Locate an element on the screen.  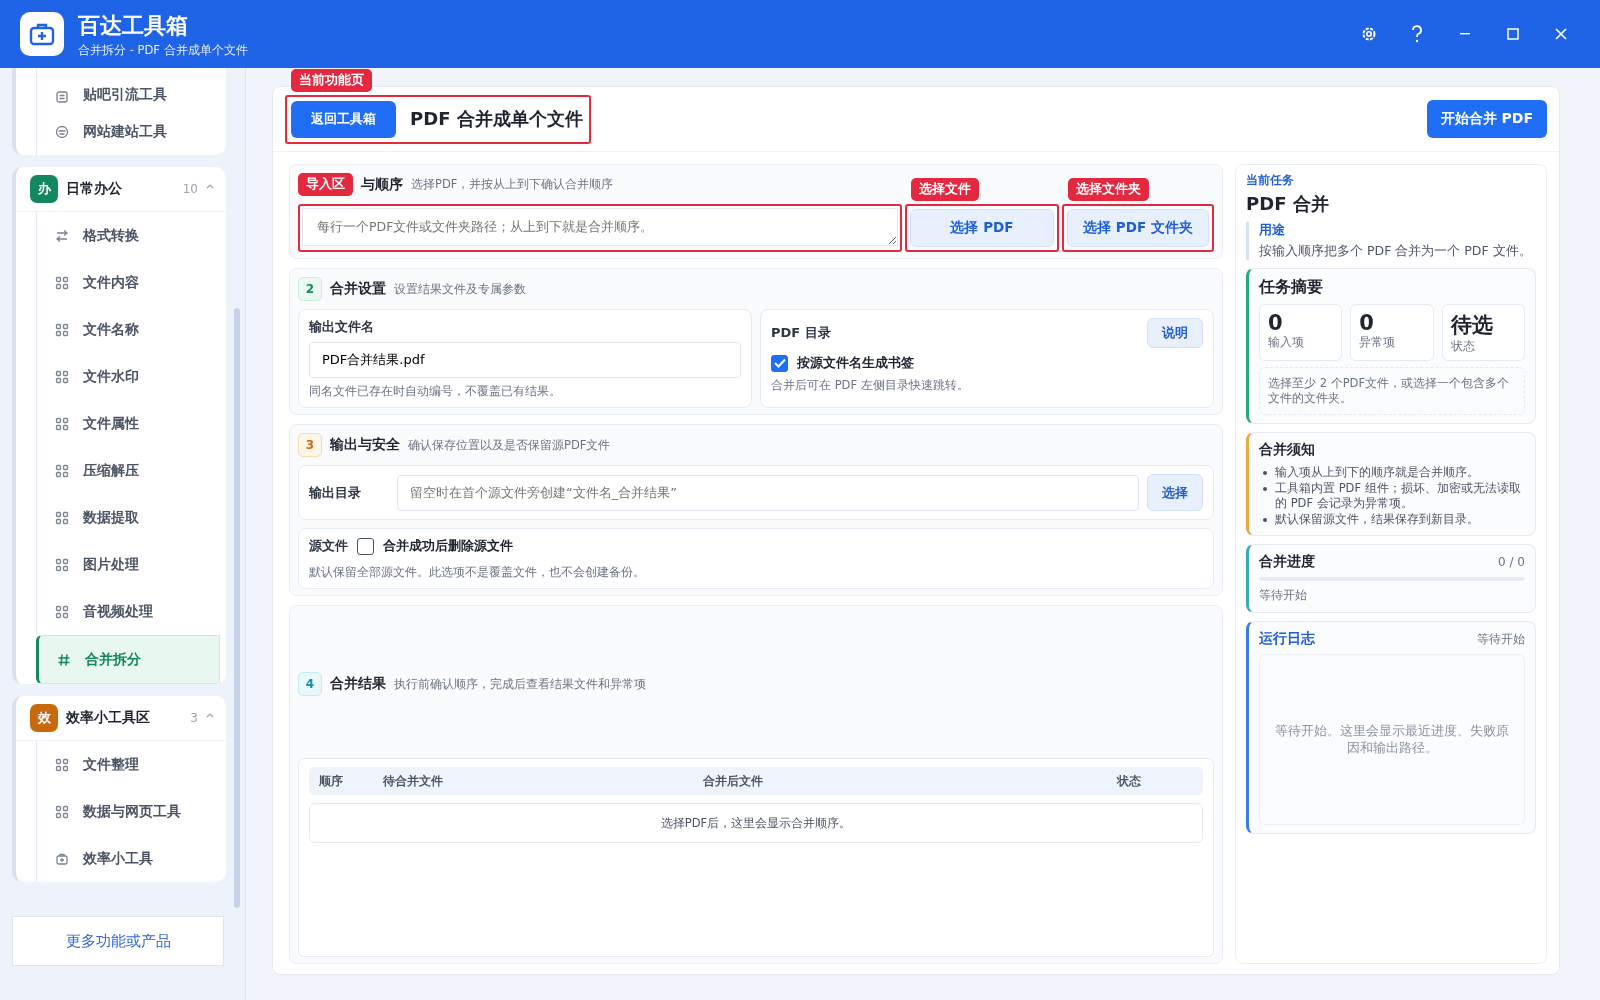
log-message: 等待开始。这里会显示最近进度、失败原因和输出路径。 is located at coordinates (1392, 739).